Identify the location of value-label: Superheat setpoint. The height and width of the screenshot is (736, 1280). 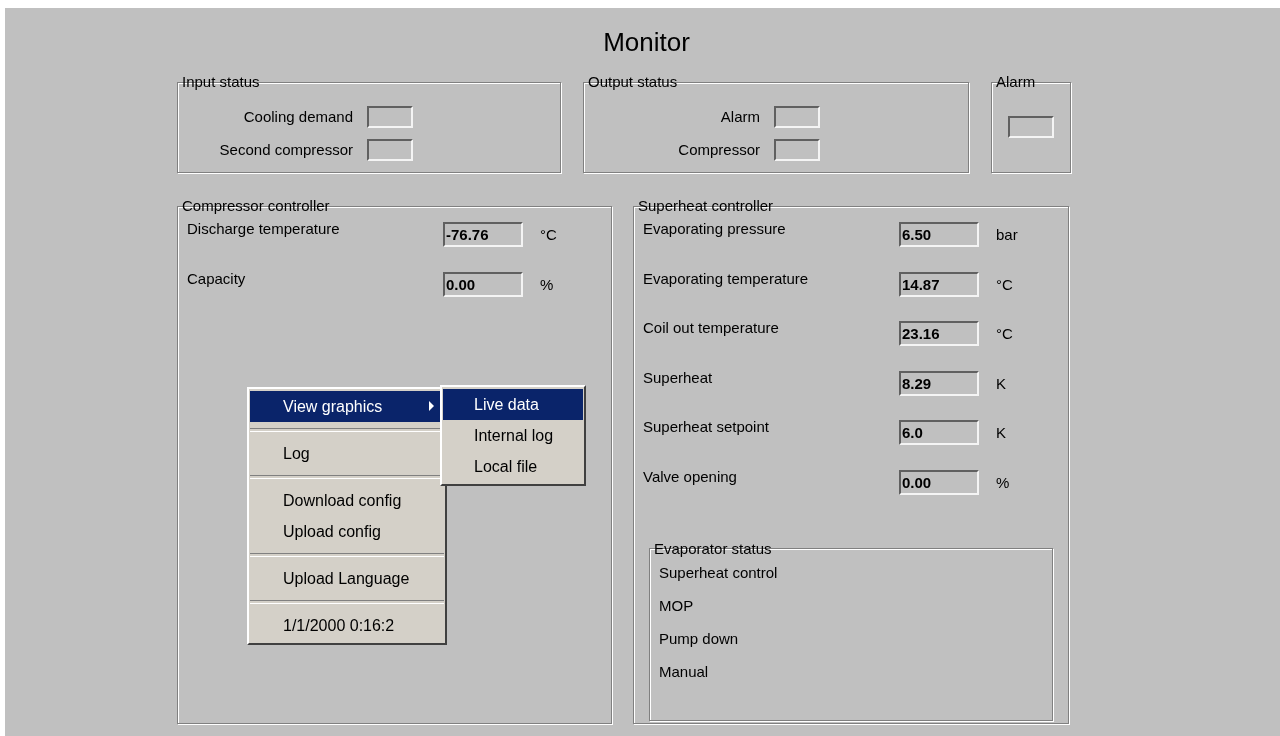
(706, 427).